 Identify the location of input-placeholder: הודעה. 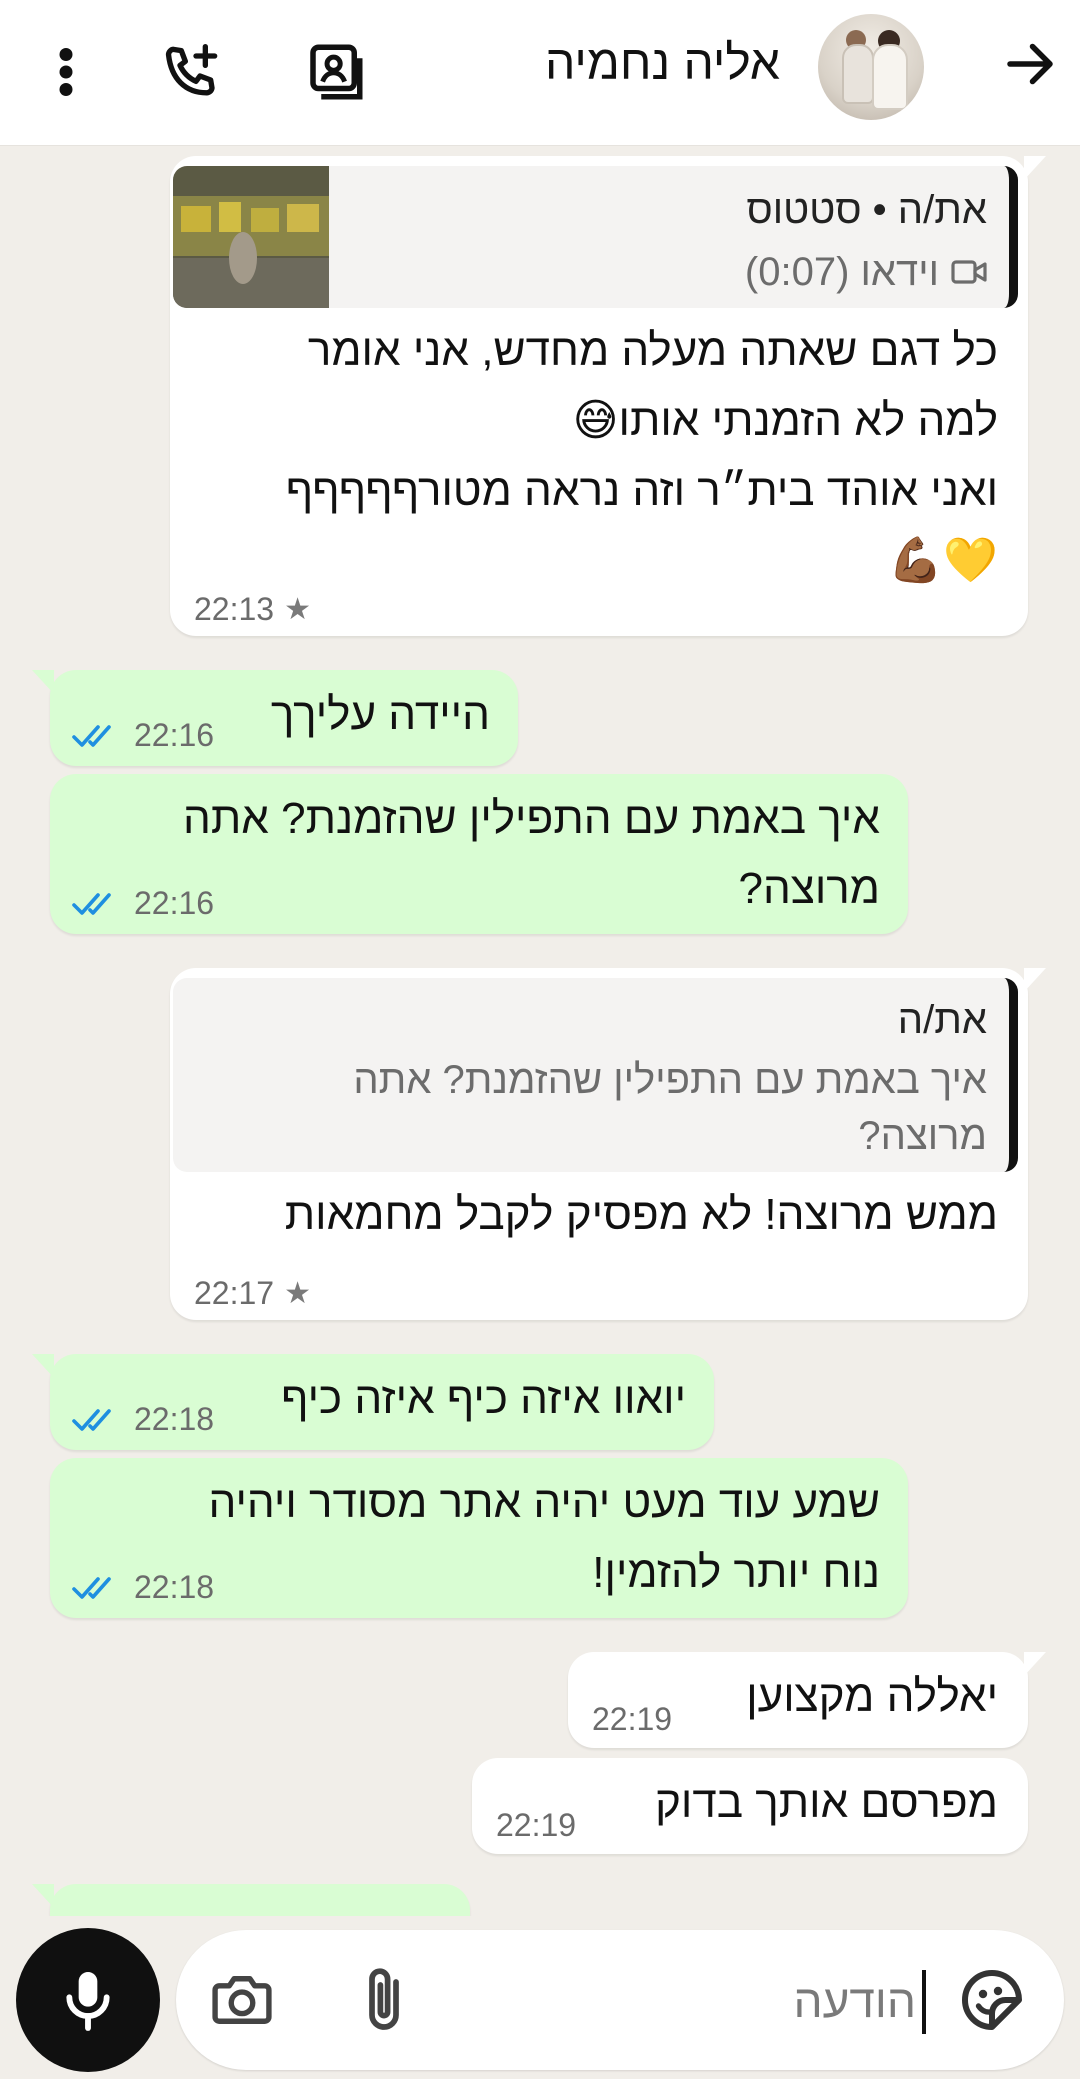
(854, 2001).